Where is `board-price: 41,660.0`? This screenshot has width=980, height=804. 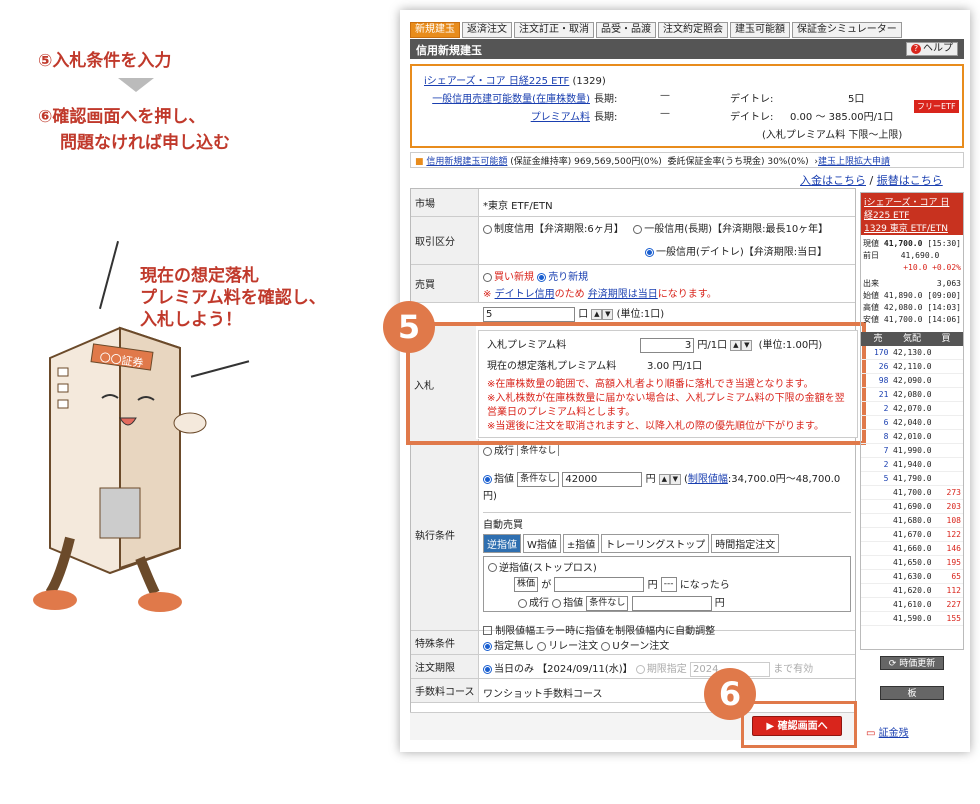
board-price: 41,660.0 is located at coordinates (912, 548).